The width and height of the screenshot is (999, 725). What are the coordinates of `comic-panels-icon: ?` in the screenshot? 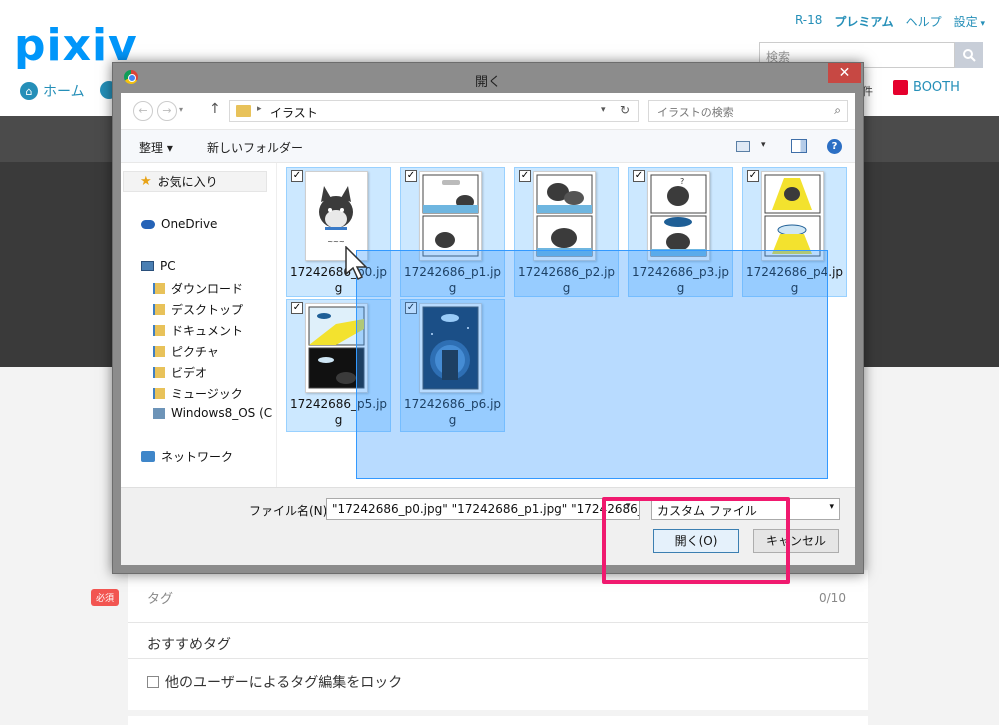 It's located at (678, 215).